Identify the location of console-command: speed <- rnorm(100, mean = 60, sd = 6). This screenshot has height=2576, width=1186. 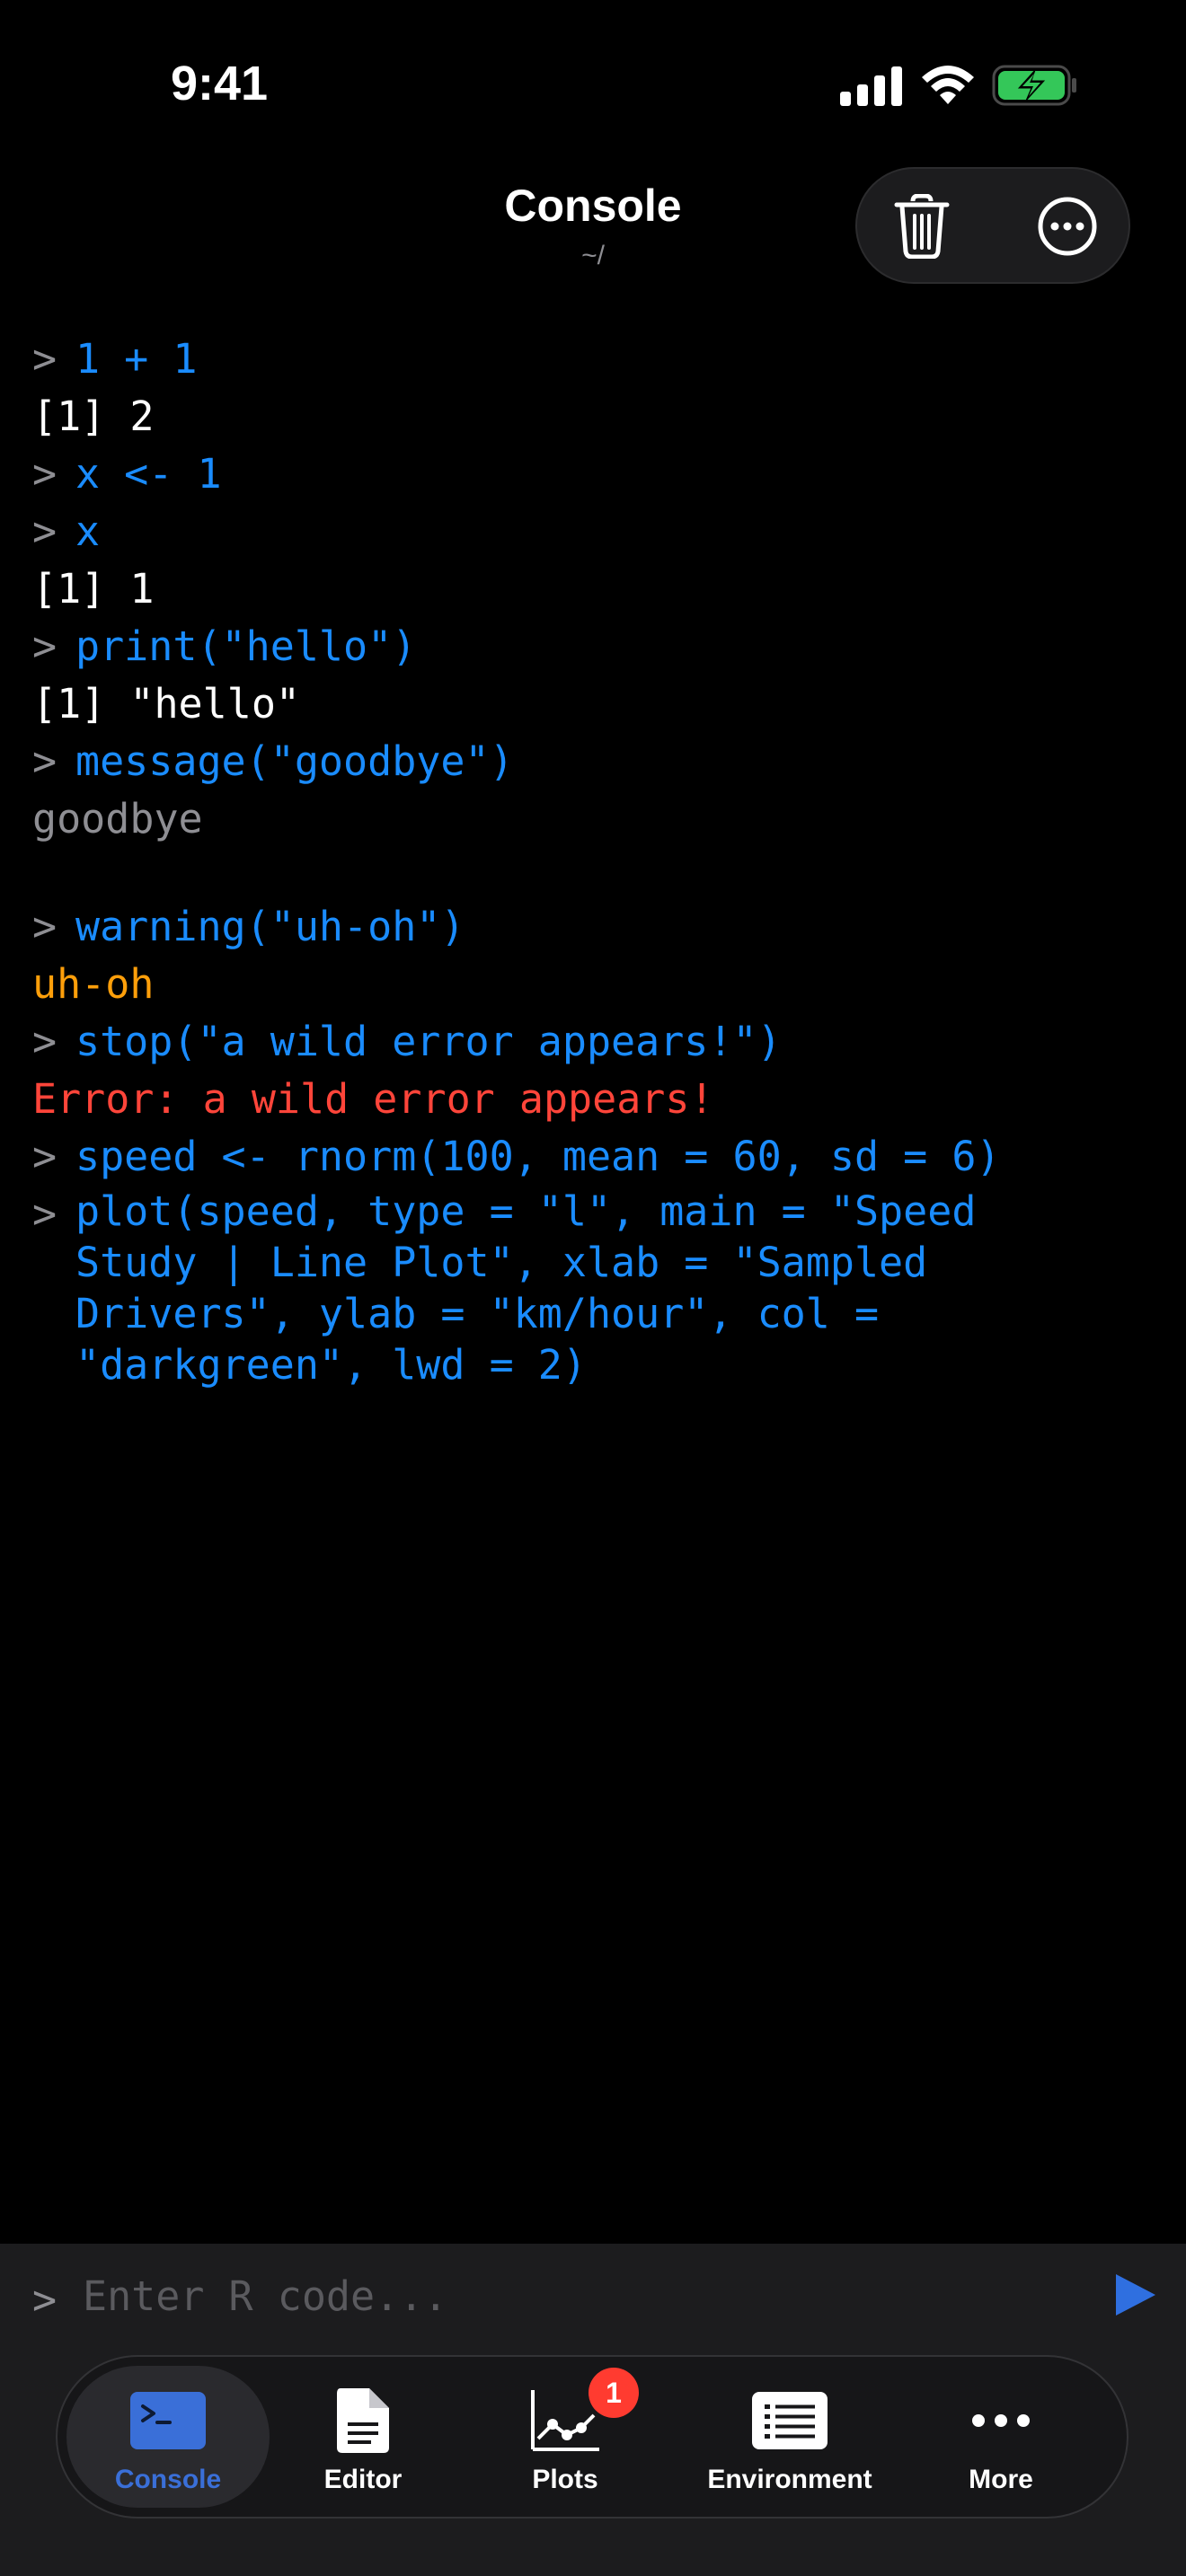
(538, 1156).